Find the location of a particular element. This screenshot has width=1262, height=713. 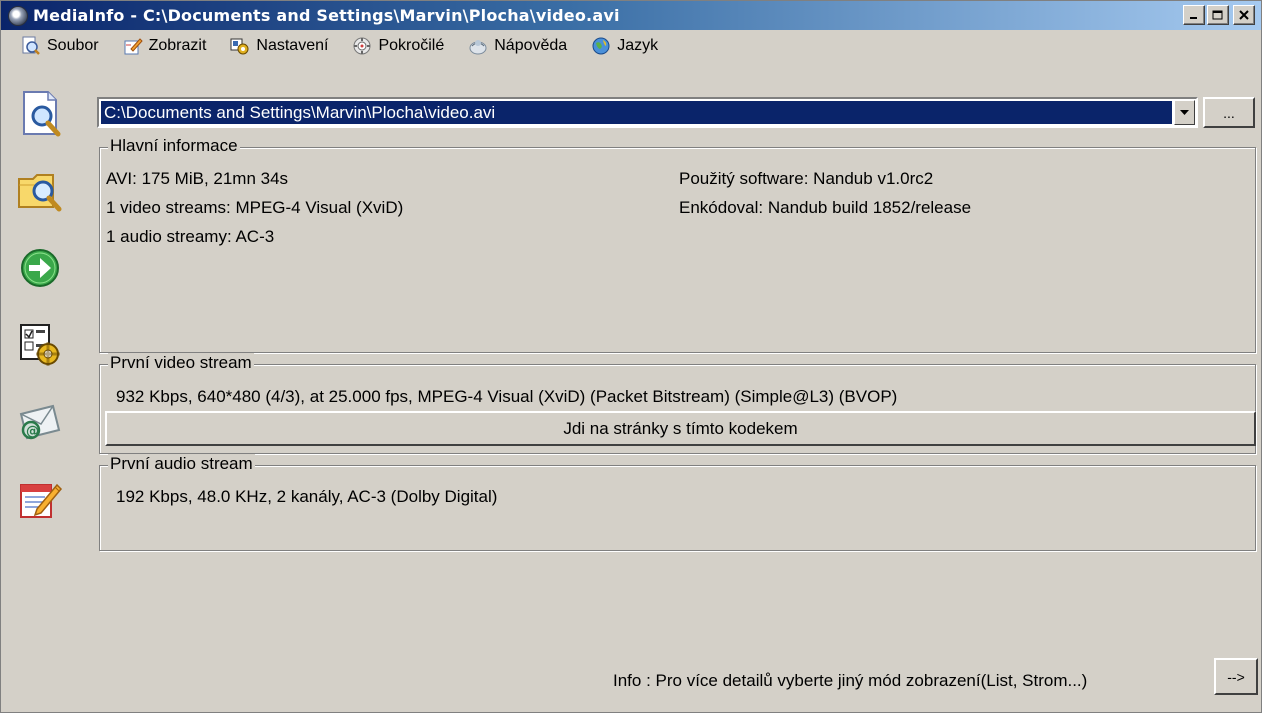

maximize-icon is located at coordinates (1217, 14).